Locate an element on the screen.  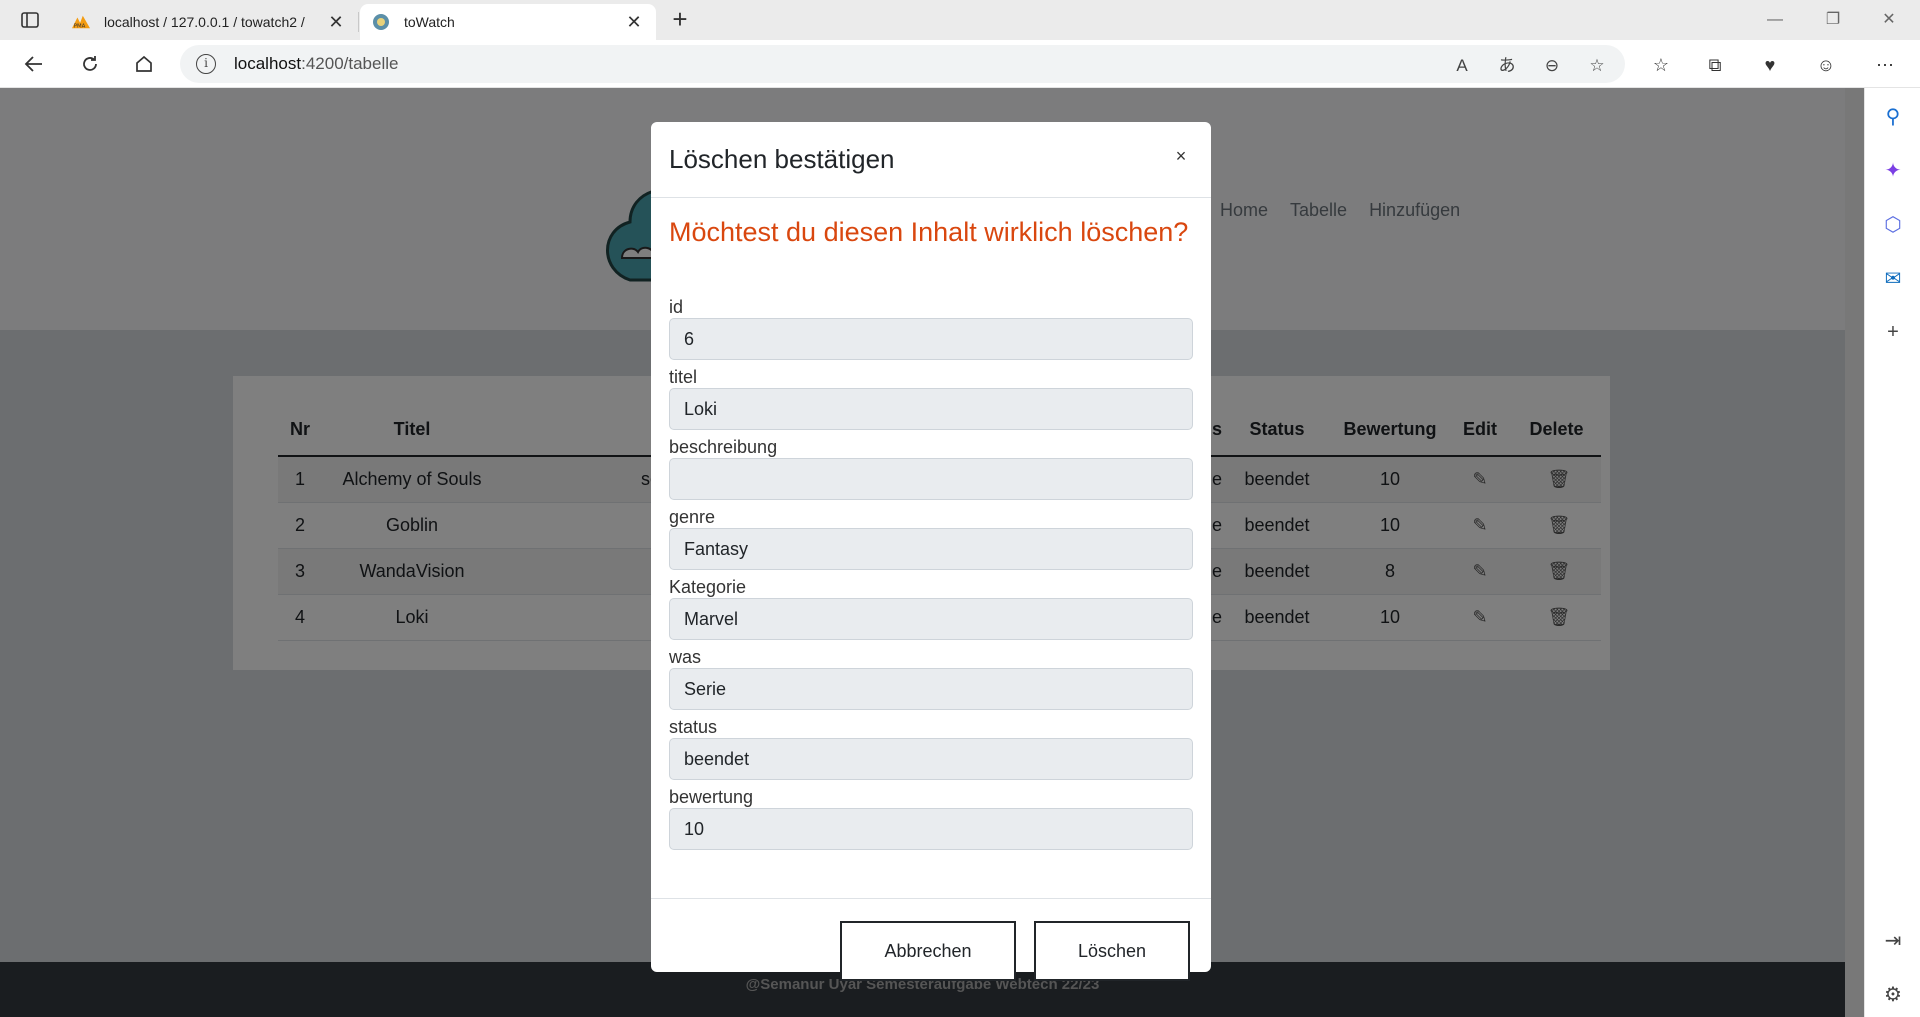
minimize-icon: — is located at coordinates (1775, 20).